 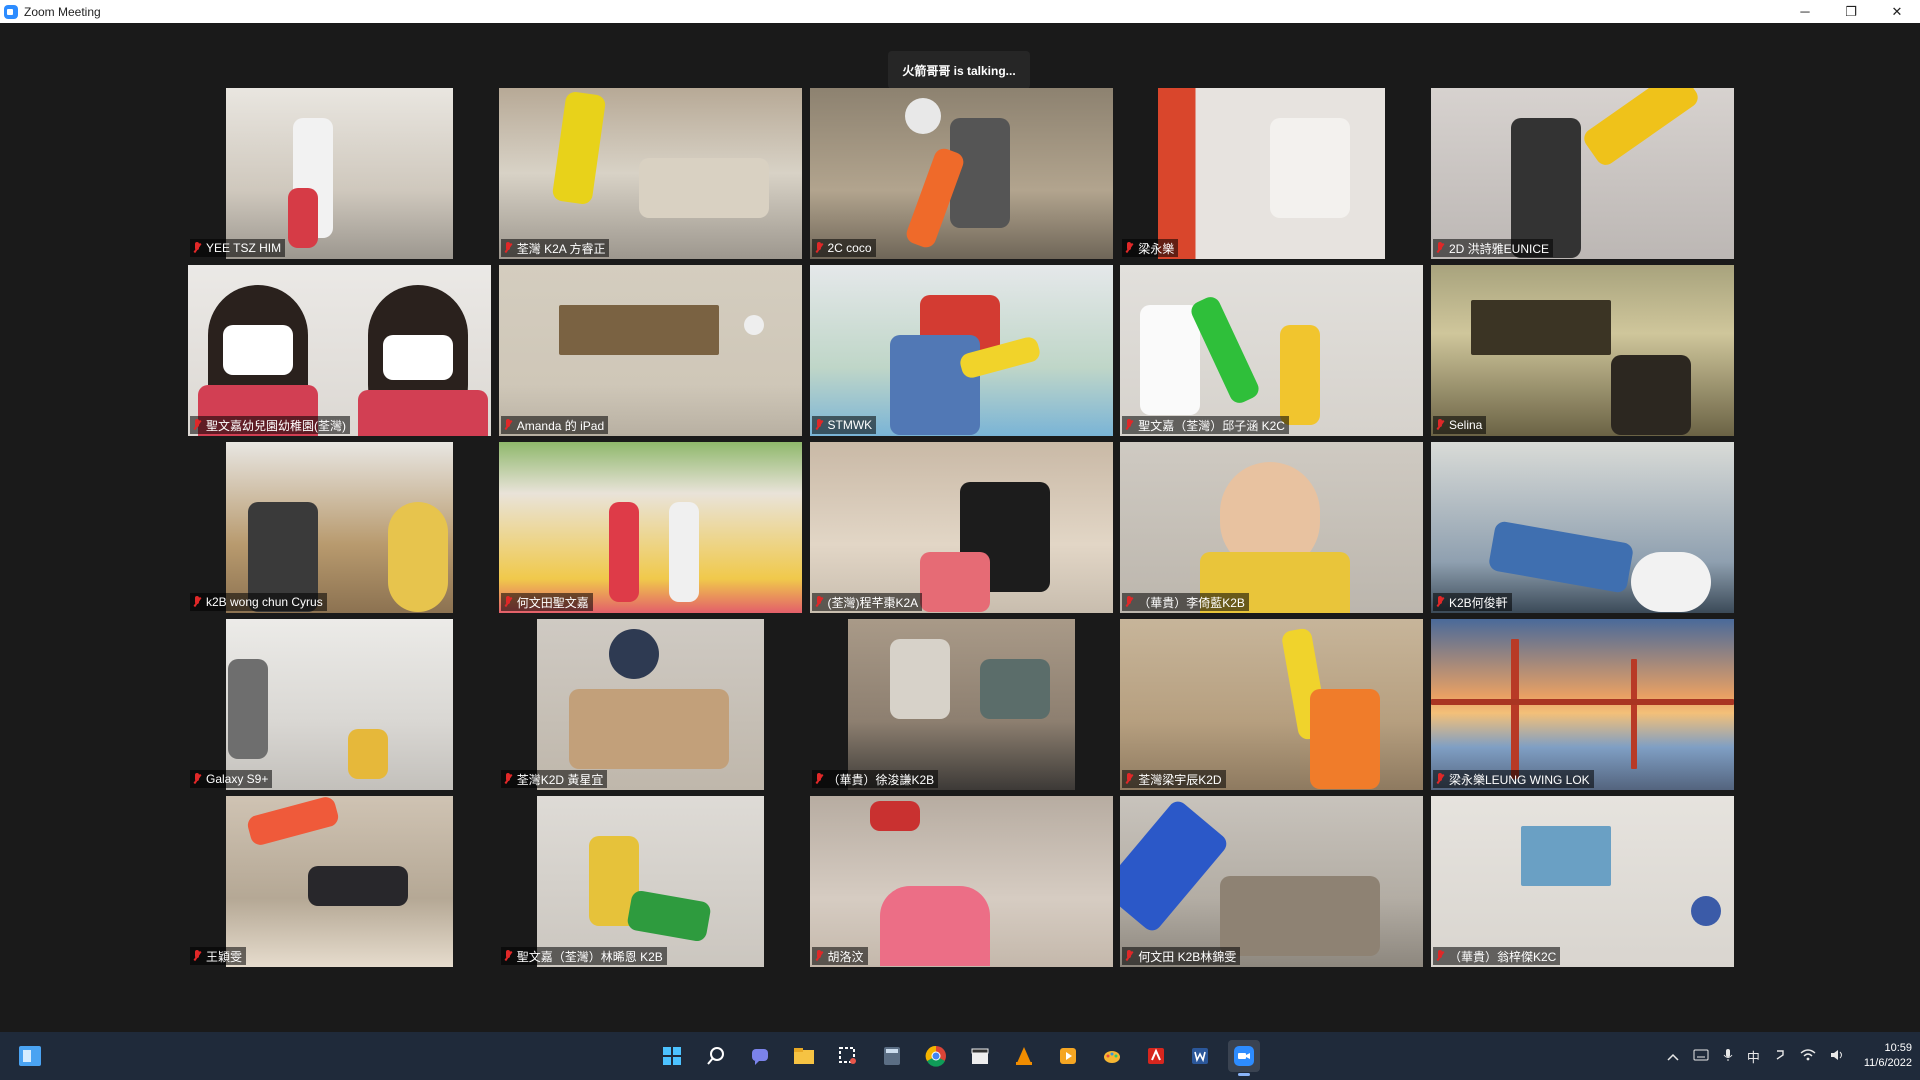 What do you see at coordinates (1582, 173) in the screenshot?
I see `video-tile: 2D 洪詩雅EUNICE` at bounding box center [1582, 173].